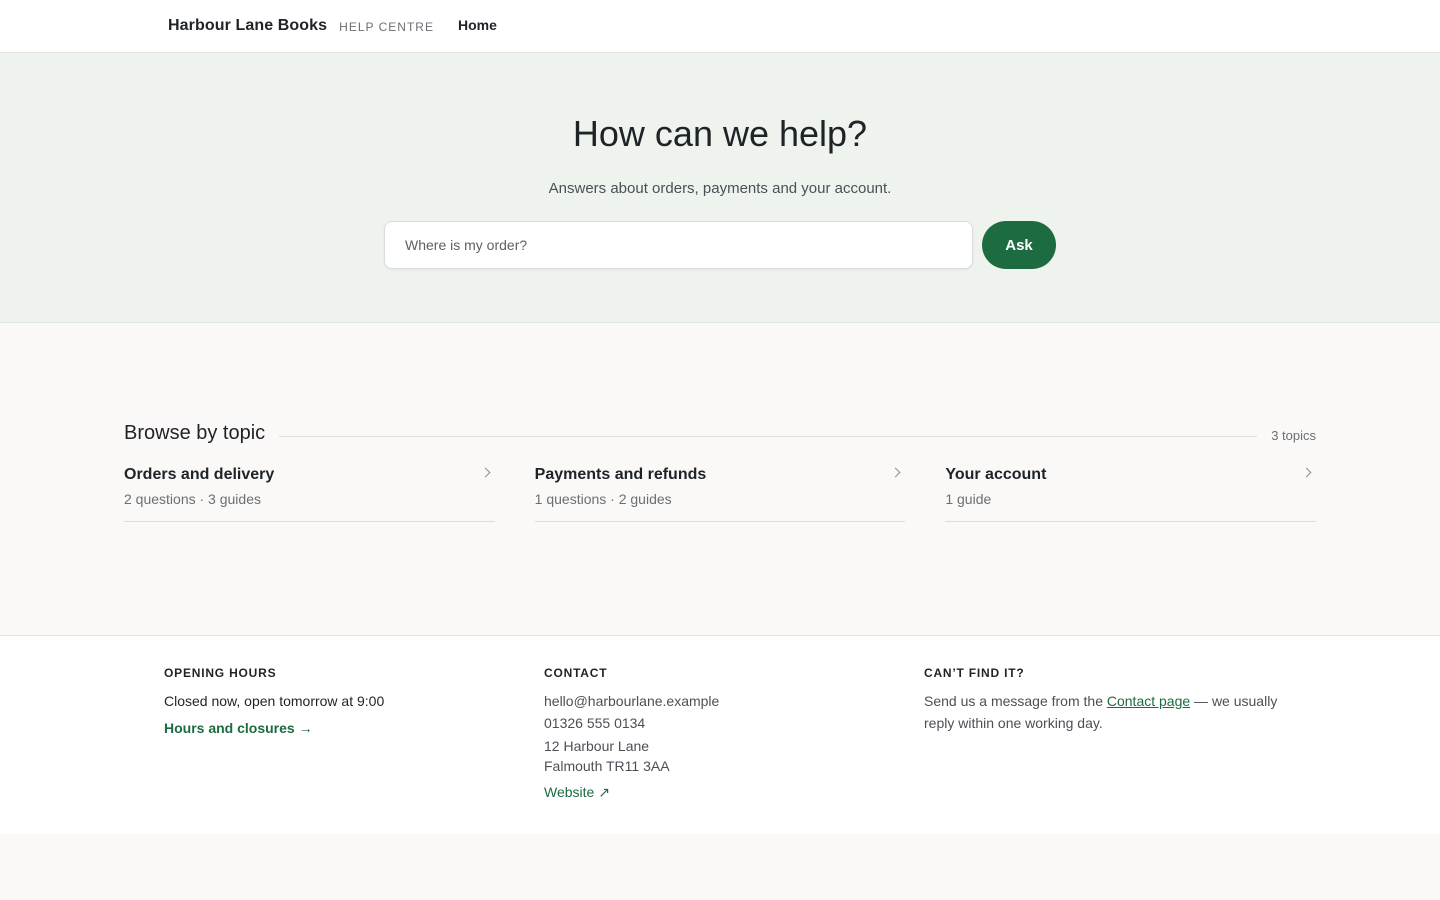 The image size is (1440, 900). I want to click on page-title: How can we help?, so click(720, 133).